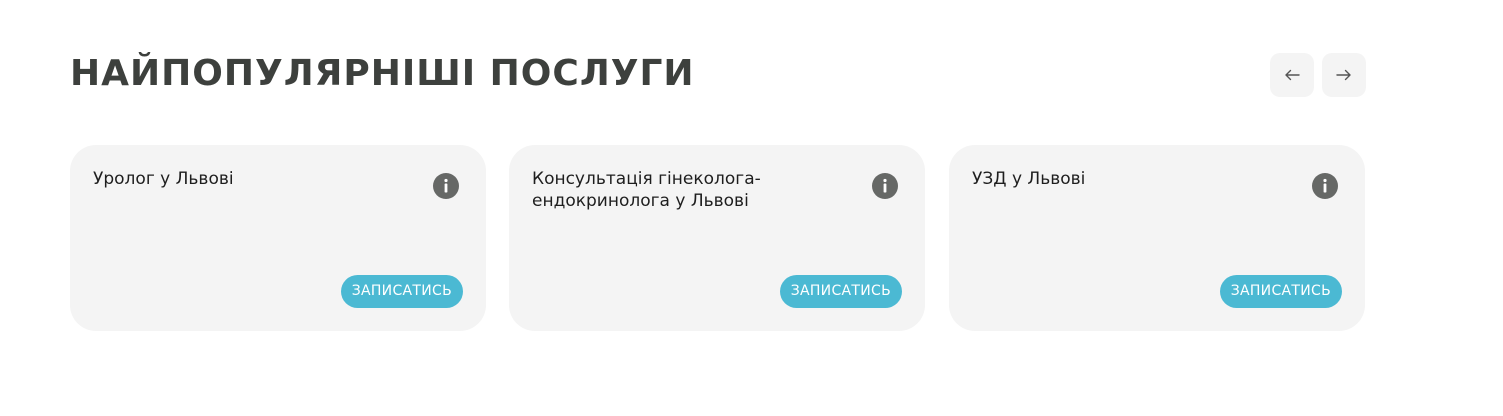 This screenshot has height=416, width=1503. I want to click on arrow-left-icon, so click(1292, 75).